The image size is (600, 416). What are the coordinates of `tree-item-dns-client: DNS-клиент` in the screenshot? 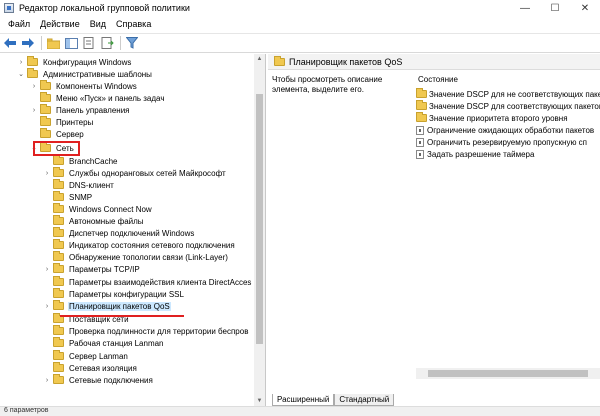 It's located at (79, 185).